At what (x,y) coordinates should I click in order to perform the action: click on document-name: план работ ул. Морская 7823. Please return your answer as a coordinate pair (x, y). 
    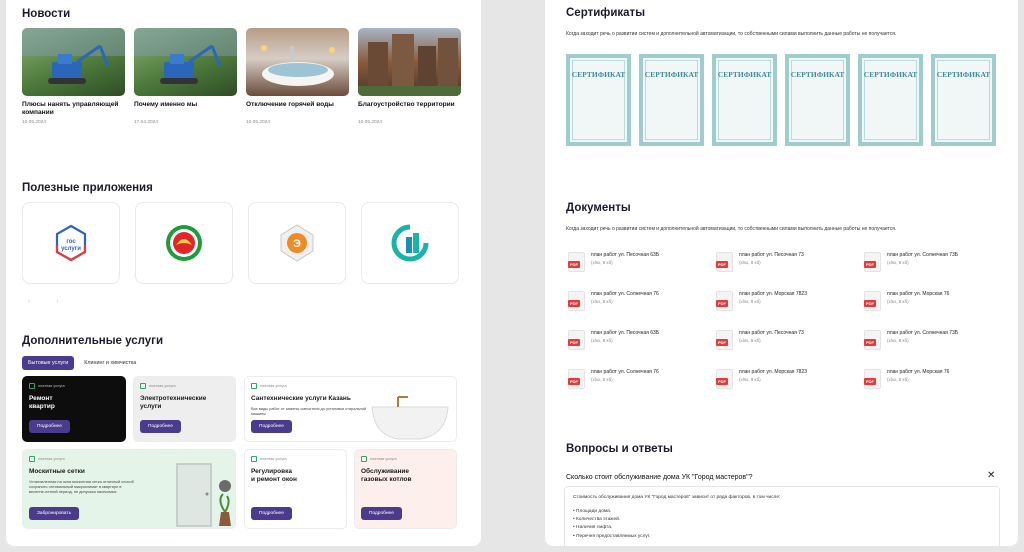
    Looking at the image, I should click on (773, 372).